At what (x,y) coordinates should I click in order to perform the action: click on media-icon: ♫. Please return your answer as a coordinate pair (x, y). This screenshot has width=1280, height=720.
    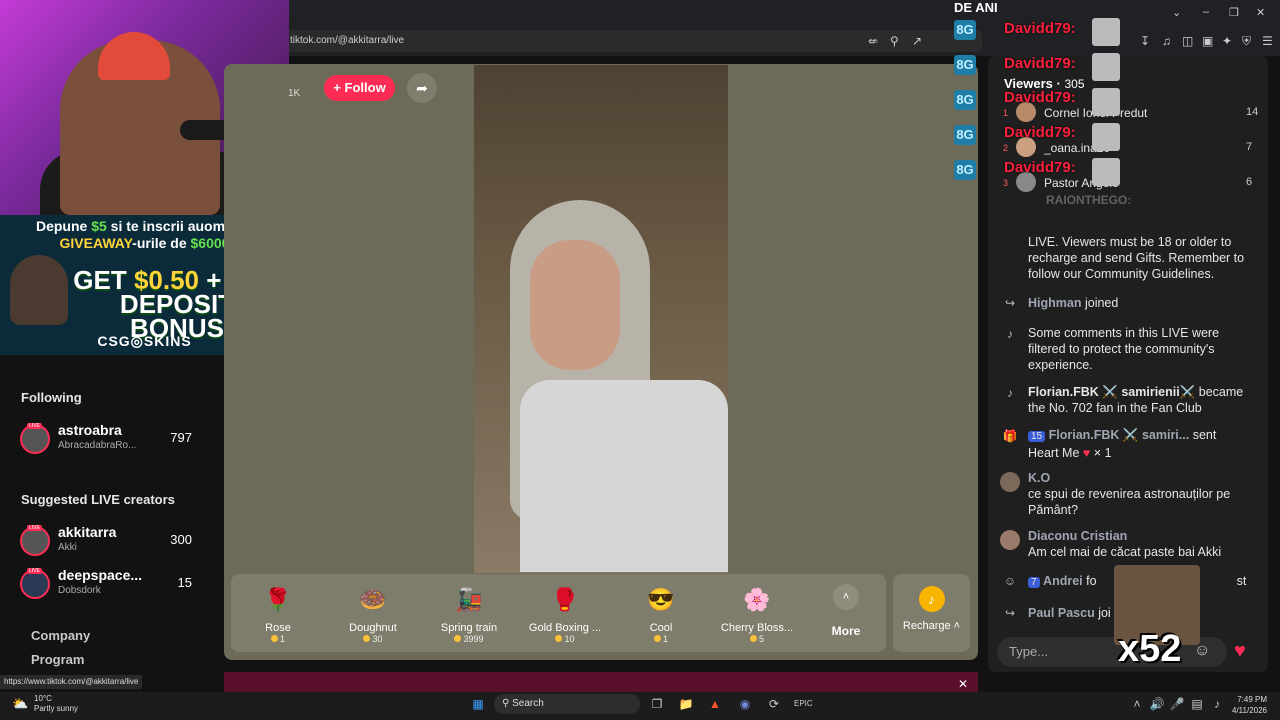
    Looking at the image, I should click on (1166, 41).